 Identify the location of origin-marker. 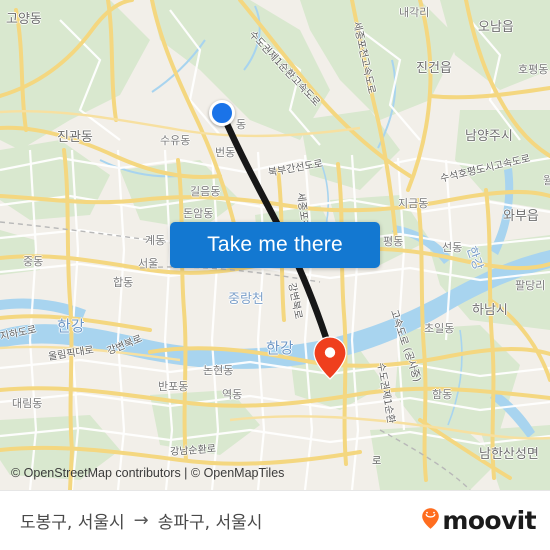
(222, 113).